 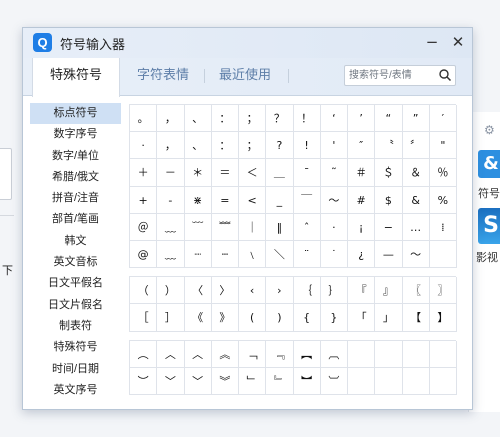 What do you see at coordinates (307, 318) in the screenshot?
I see `symbol-cell: {` at bounding box center [307, 318].